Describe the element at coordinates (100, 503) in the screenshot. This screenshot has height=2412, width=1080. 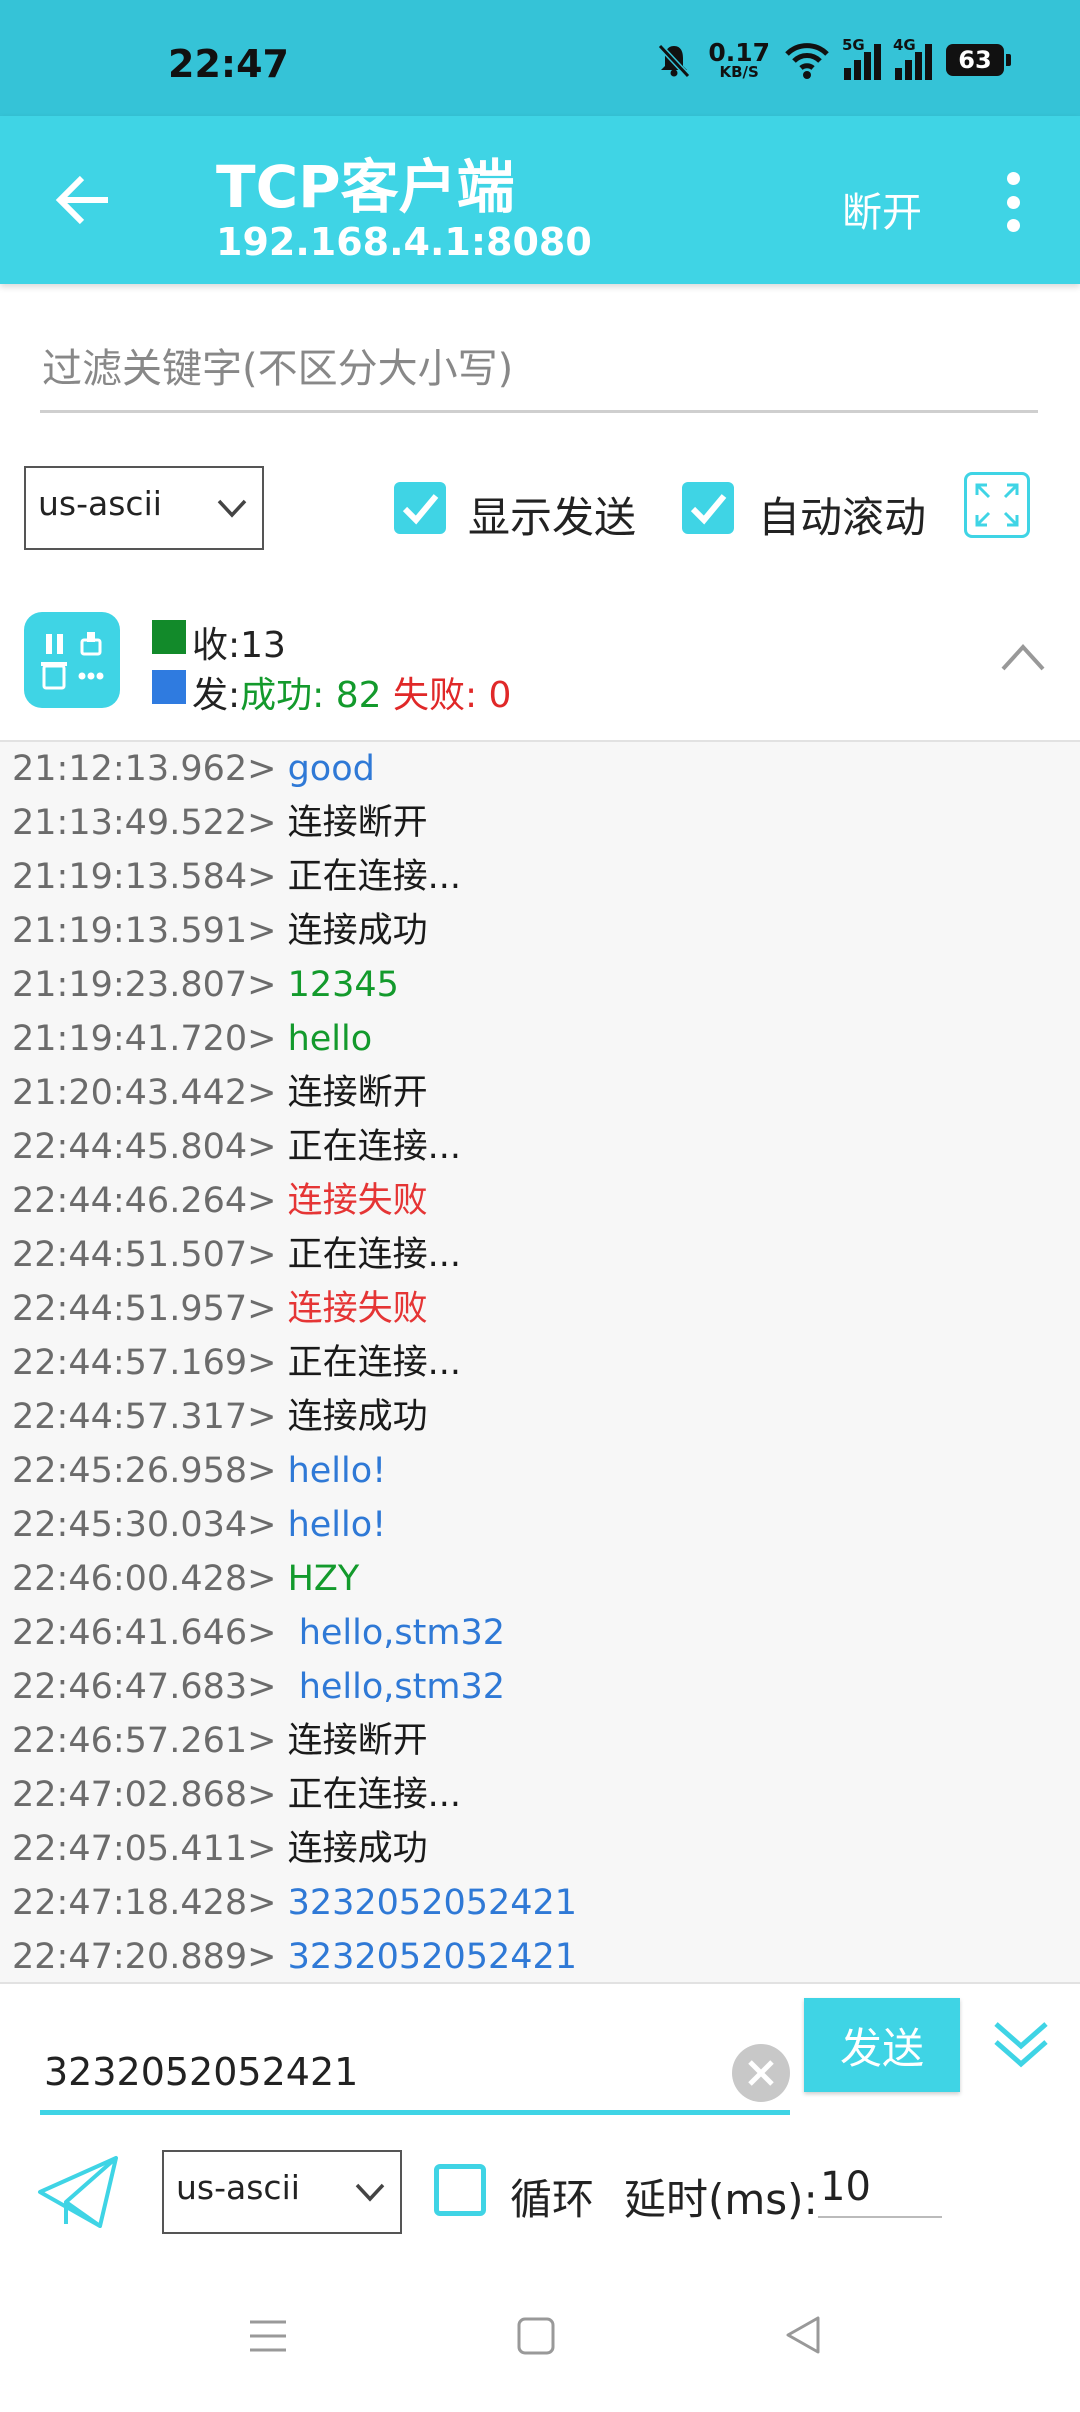
I see `encoding-select-value: us-ascii` at that location.